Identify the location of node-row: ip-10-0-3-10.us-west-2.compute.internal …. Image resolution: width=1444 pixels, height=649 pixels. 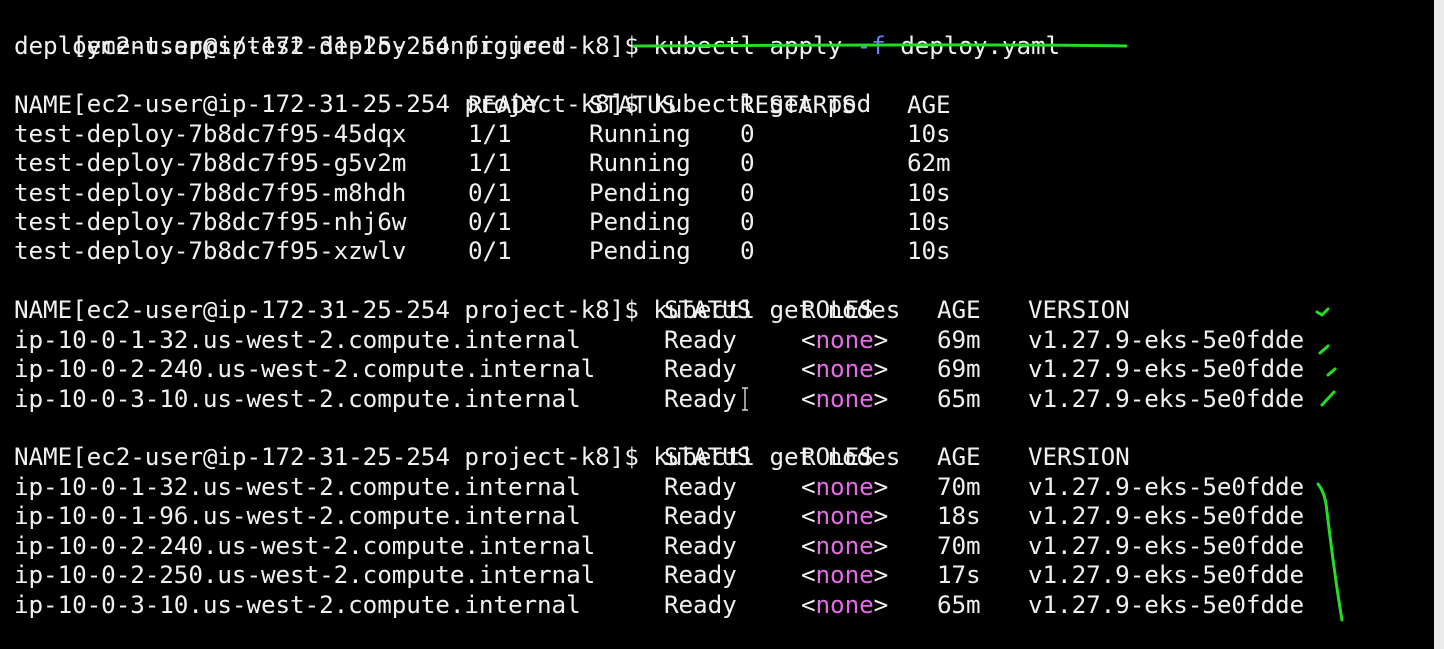
(659, 604).